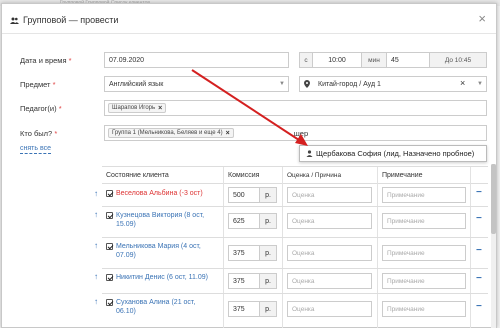  What do you see at coordinates (166, 307) in the screenshot?
I see `client-name-link: Суханова Алина (21 ост, 06.10)` at bounding box center [166, 307].